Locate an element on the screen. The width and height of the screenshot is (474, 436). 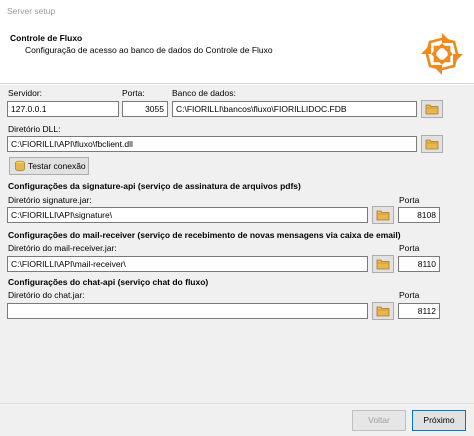
server-input: 127.0.0.1 is located at coordinates (63, 109).